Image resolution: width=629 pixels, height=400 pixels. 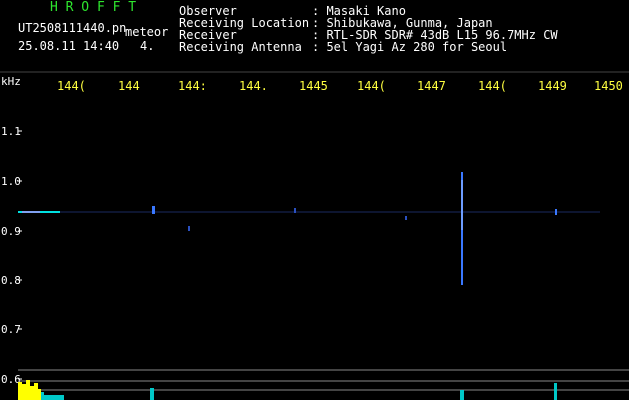 What do you see at coordinates (299, 391) in the screenshot?
I see `intensity-meter-cyan` at bounding box center [299, 391].